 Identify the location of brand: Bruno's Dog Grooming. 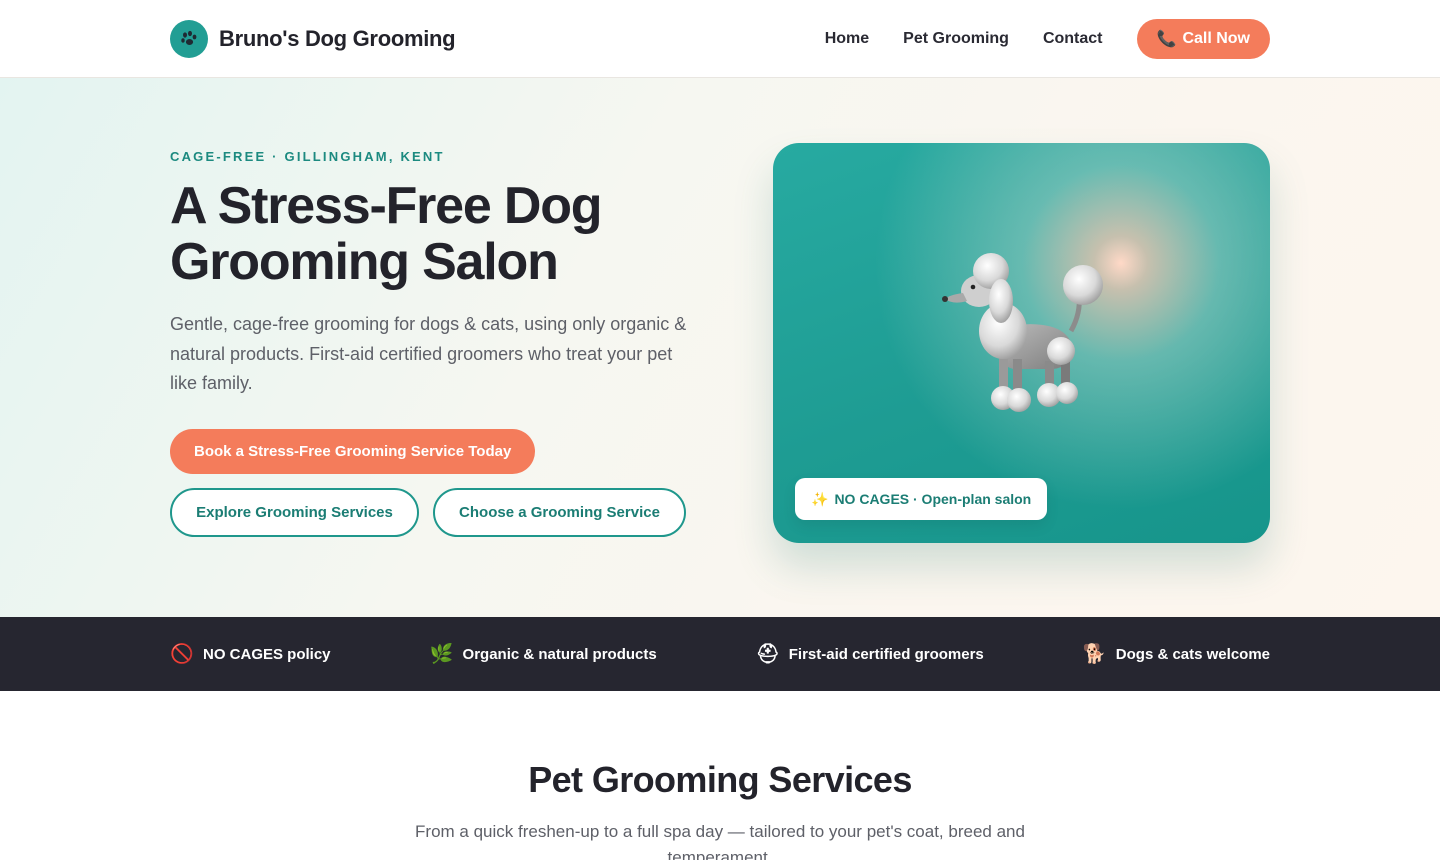
(313, 39).